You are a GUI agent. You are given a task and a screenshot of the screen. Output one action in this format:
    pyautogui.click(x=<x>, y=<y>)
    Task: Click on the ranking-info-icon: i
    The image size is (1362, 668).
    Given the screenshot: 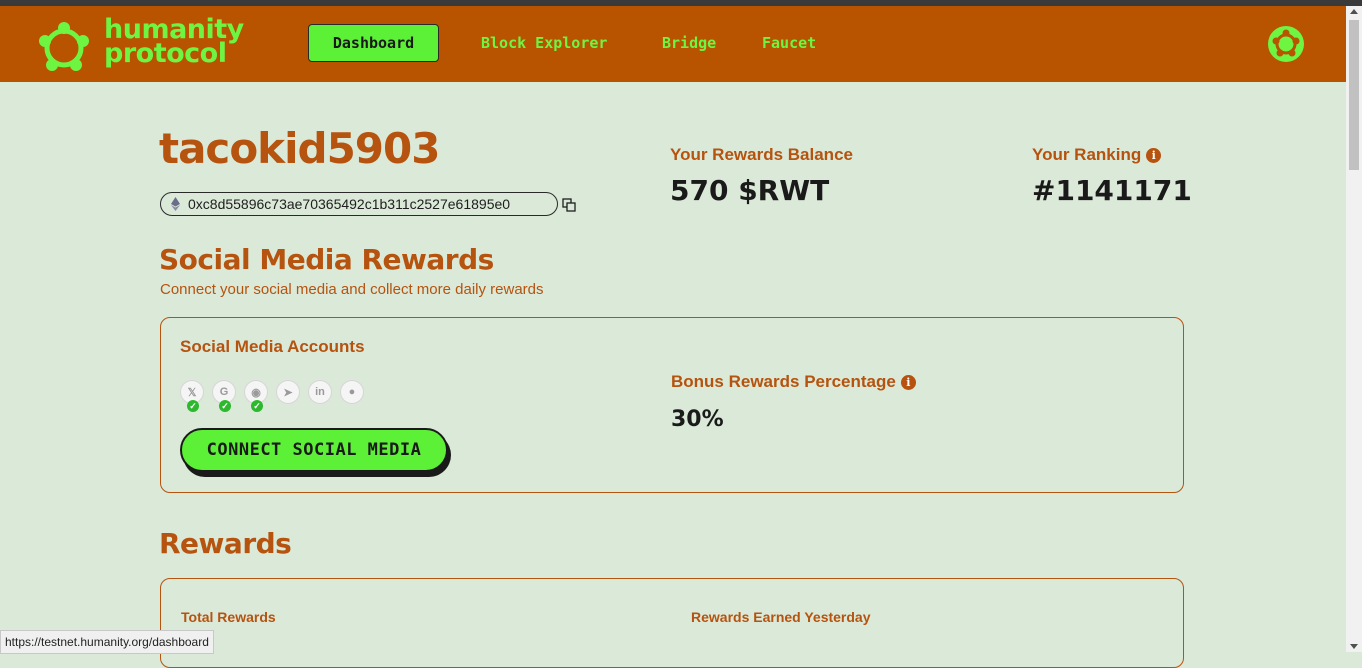 What is the action you would take?
    pyautogui.click(x=1154, y=155)
    